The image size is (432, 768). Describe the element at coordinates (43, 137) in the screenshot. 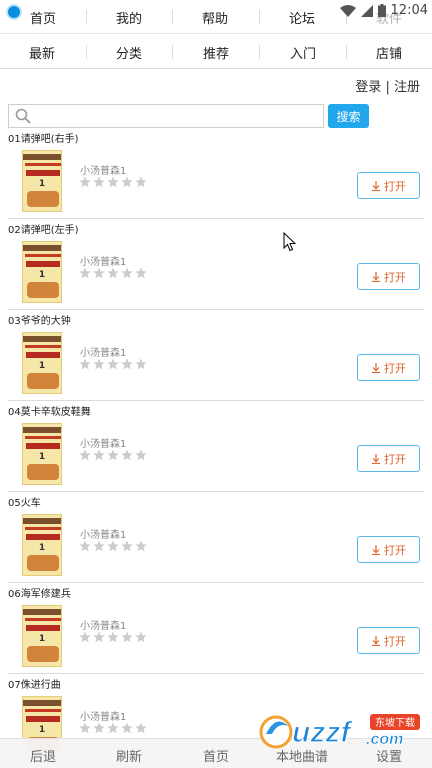

I see `item-title: 01请弹吧(右手)` at that location.